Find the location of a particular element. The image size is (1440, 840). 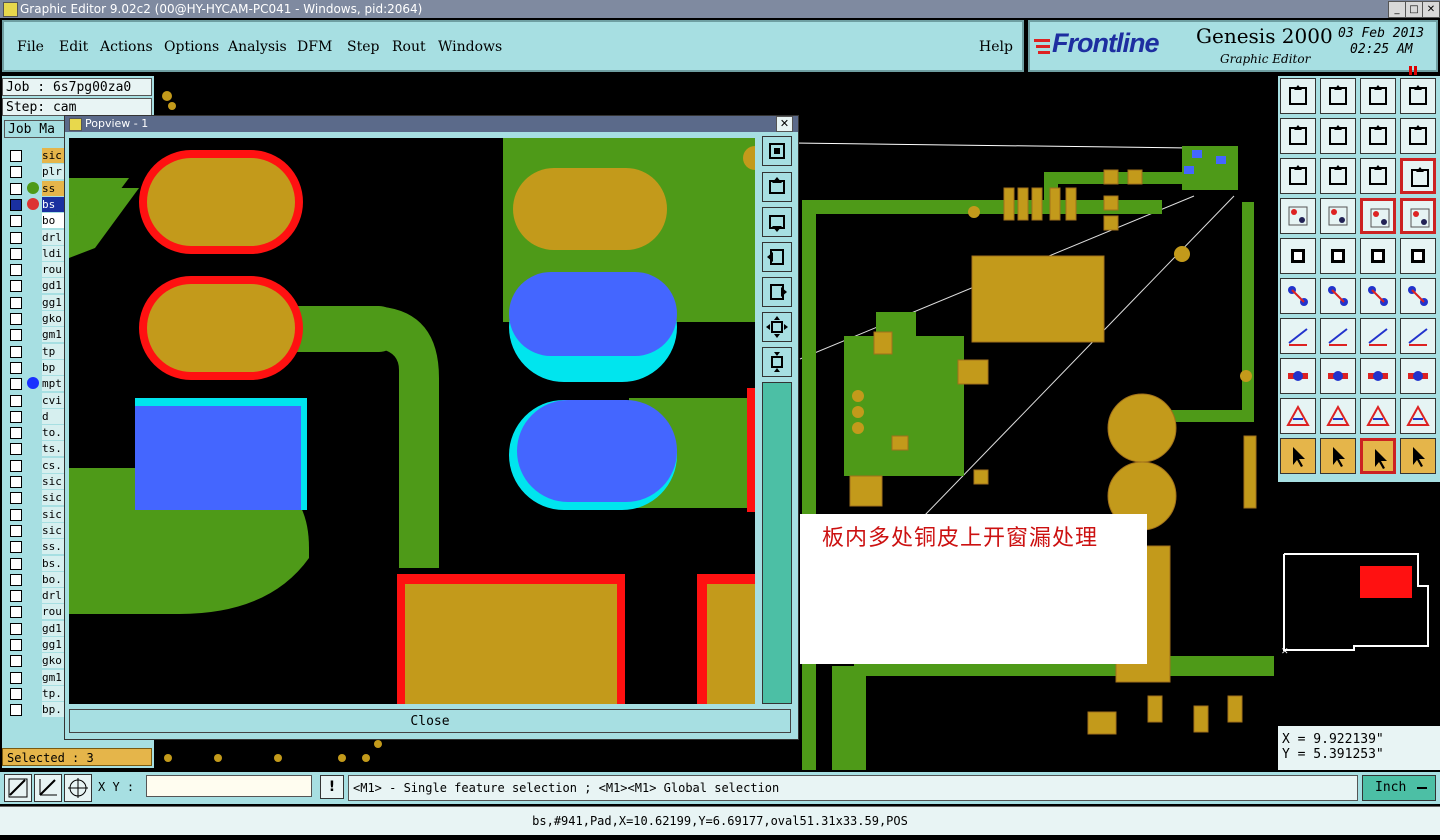

layer-row: bs. is located at coordinates (37, 563).